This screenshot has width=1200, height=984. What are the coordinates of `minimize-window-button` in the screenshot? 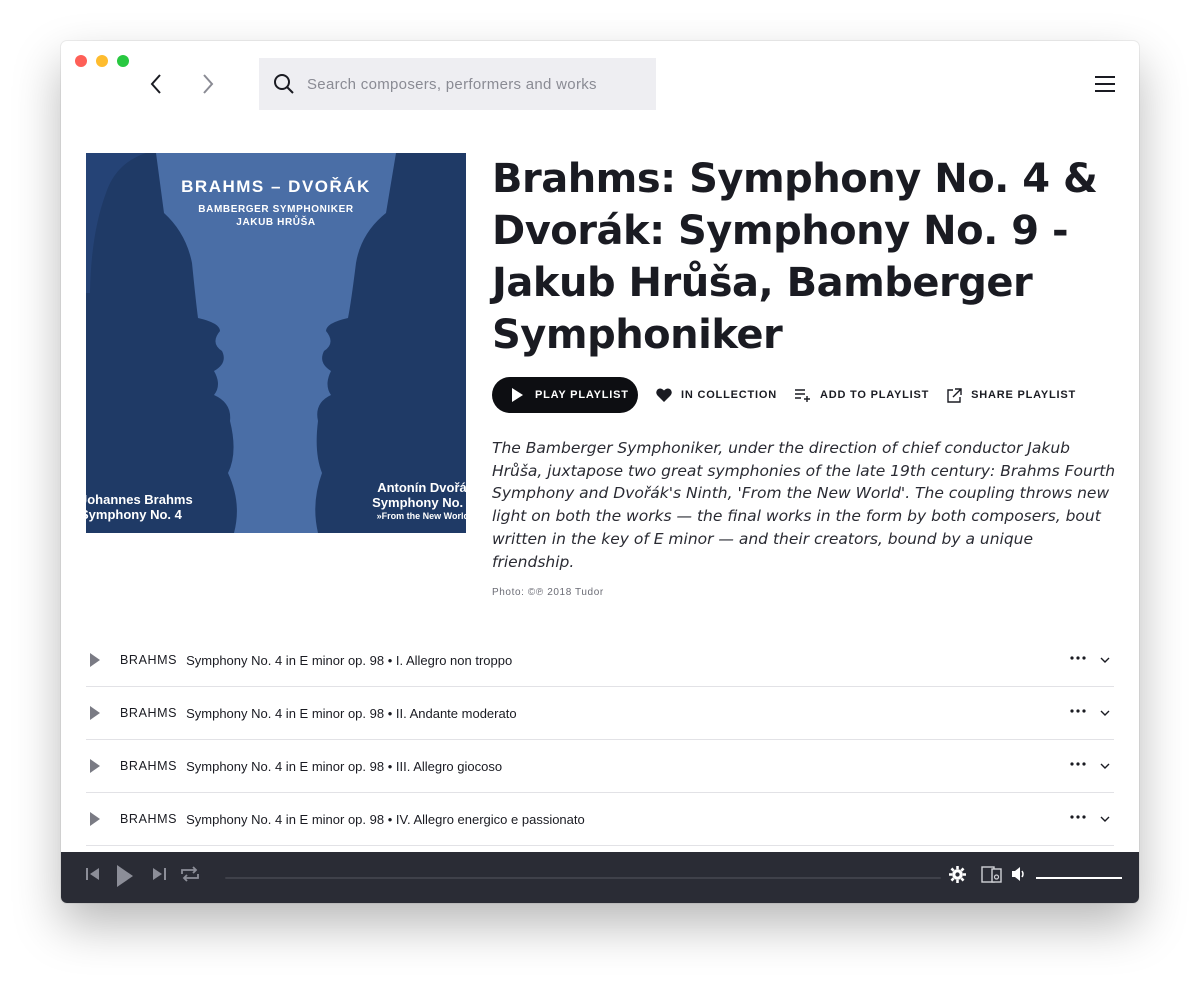 It's located at (102, 61).